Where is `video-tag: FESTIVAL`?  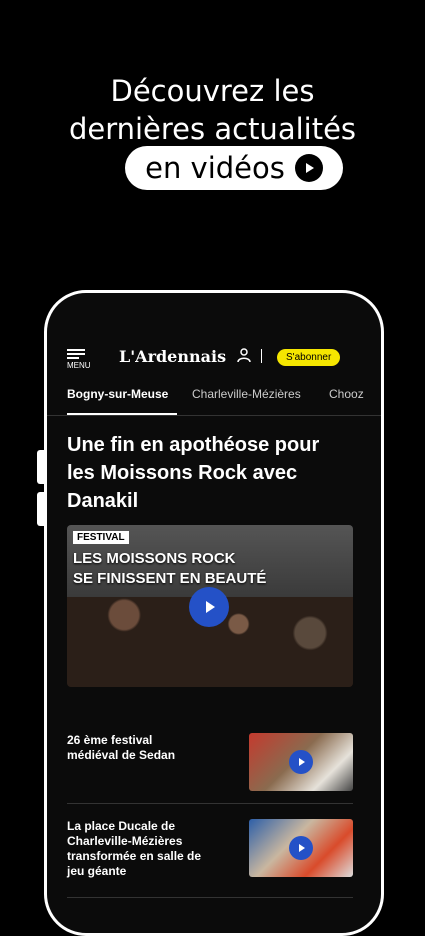
video-tag: FESTIVAL is located at coordinates (101, 537).